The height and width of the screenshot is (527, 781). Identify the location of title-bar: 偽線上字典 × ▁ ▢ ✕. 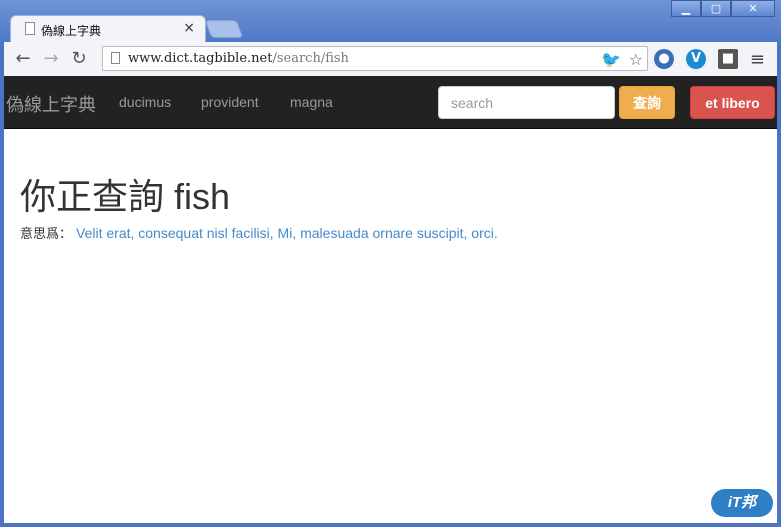
(390, 21).